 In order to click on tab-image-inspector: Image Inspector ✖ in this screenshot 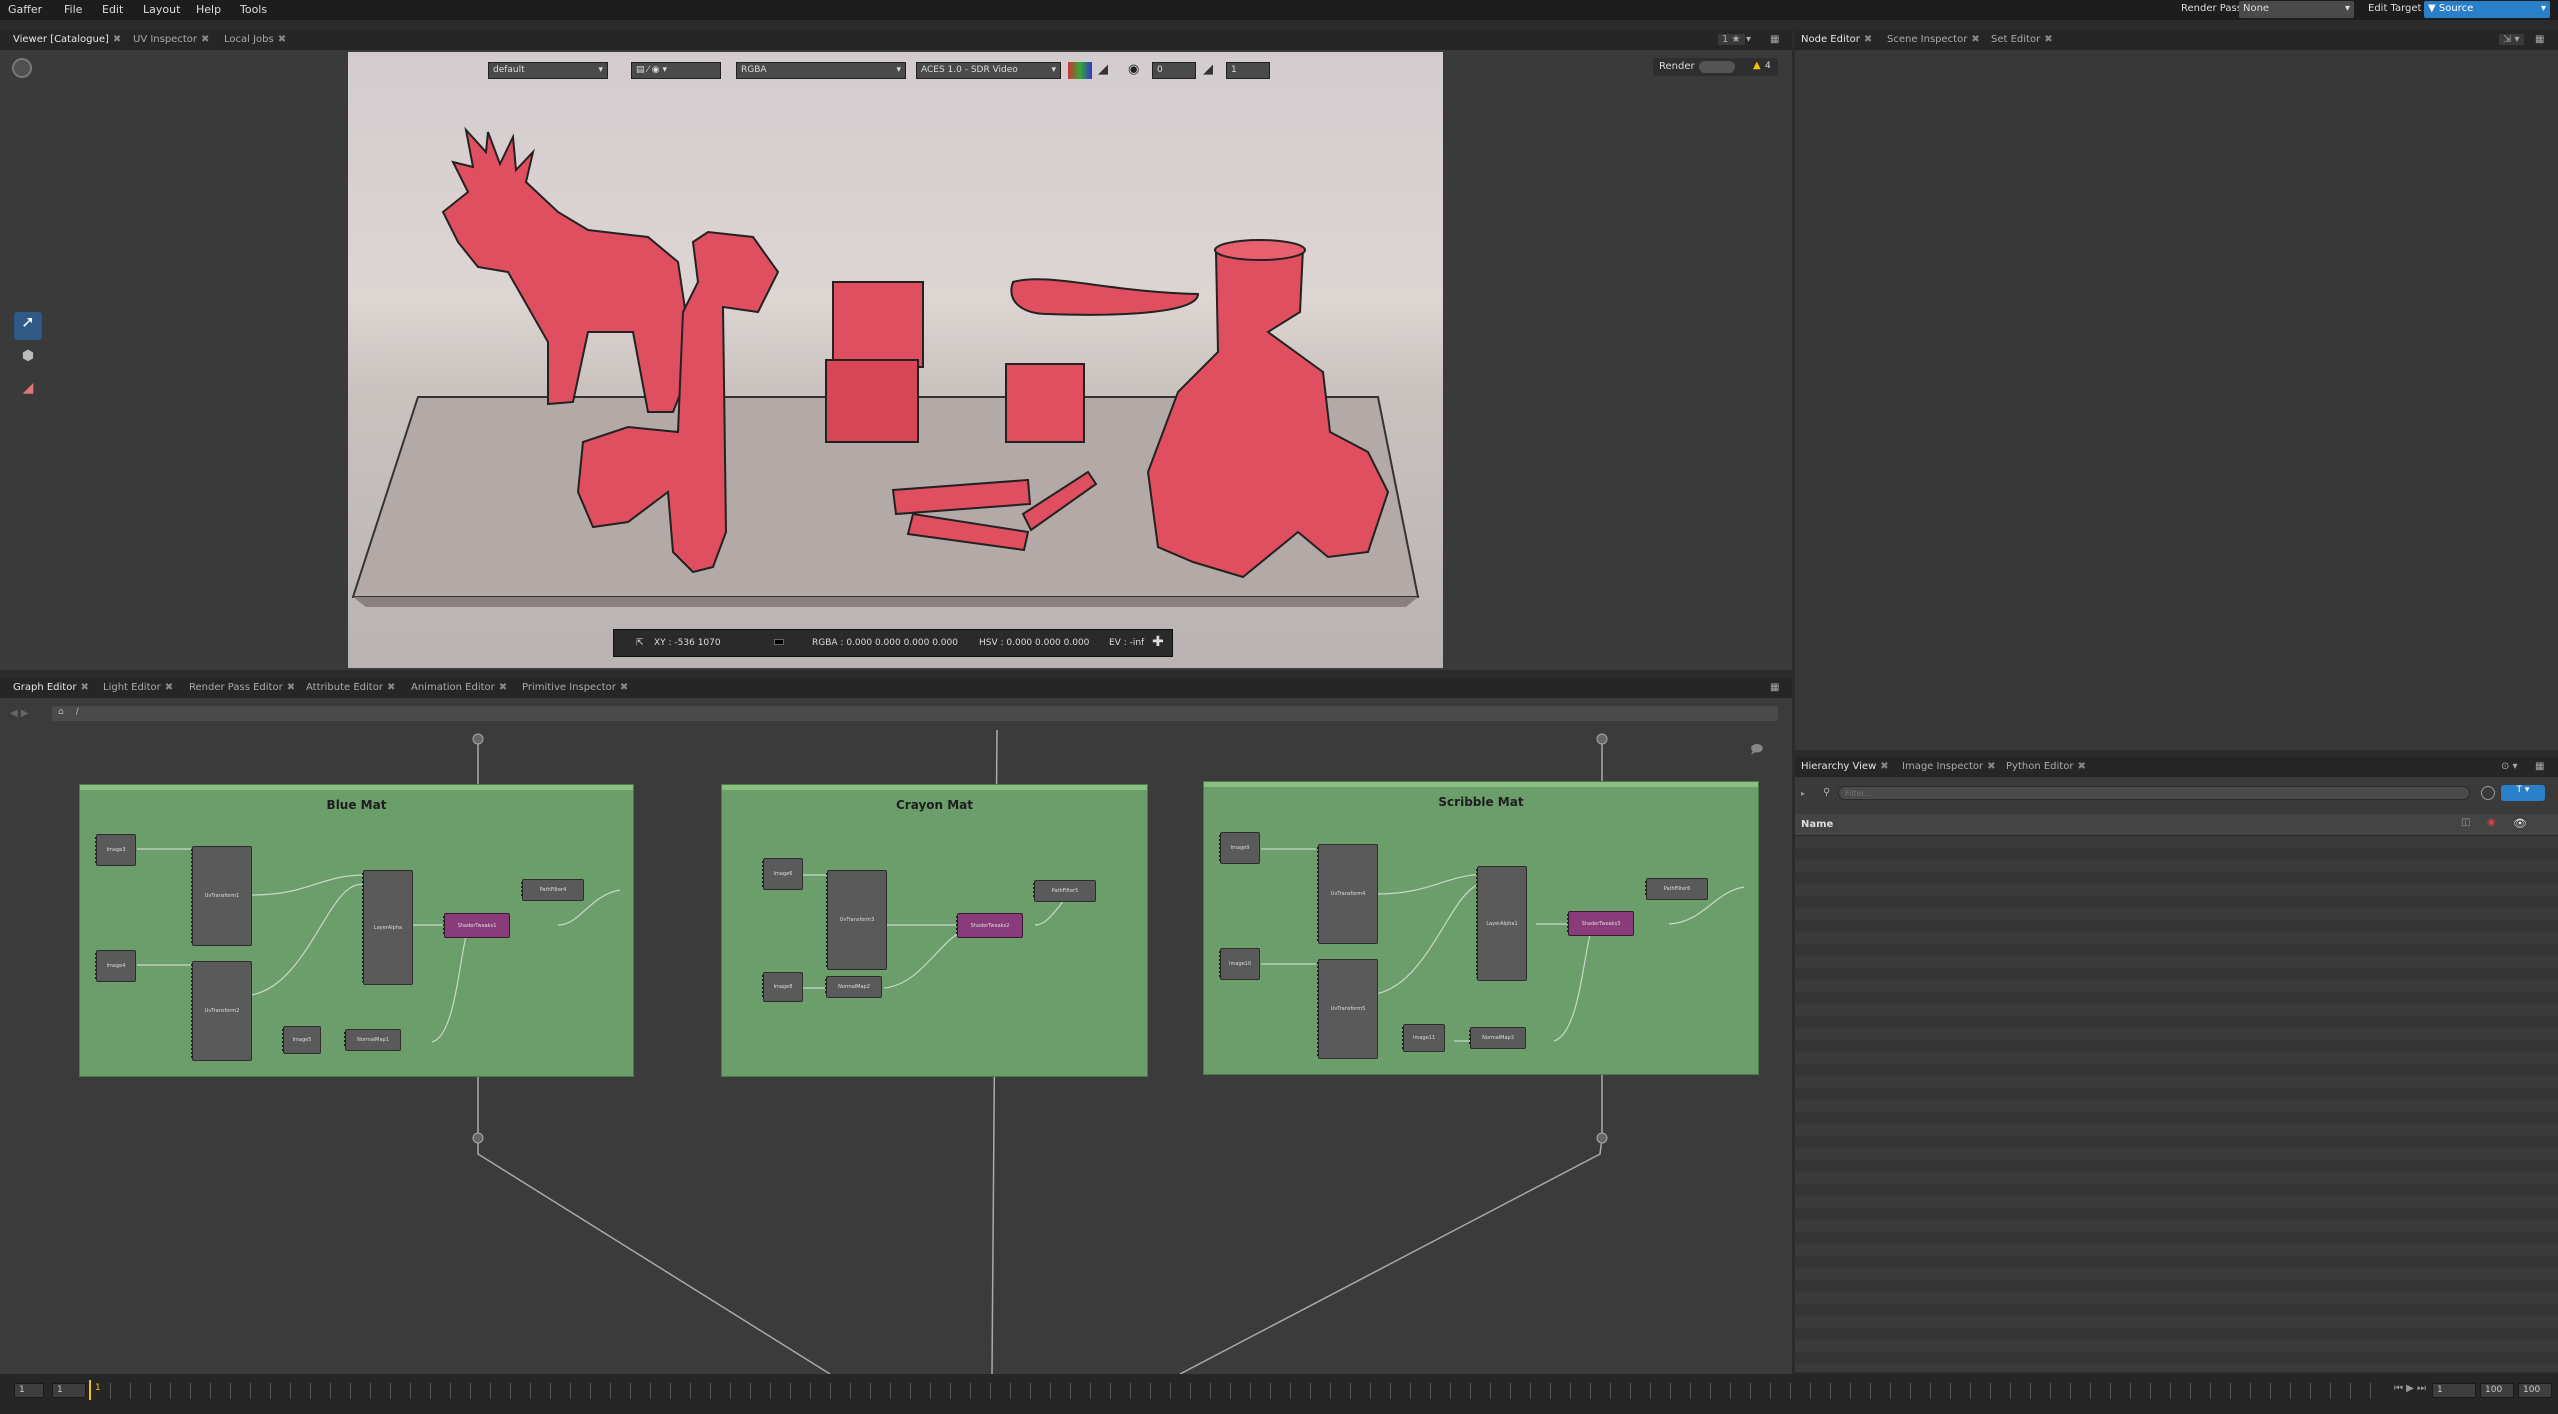, I will do `click(1949, 766)`.